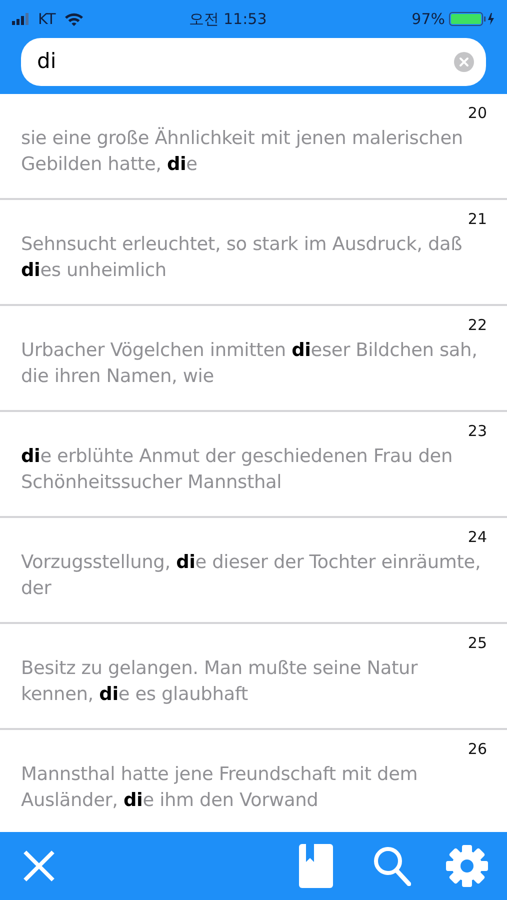  Describe the element at coordinates (242, 258) in the screenshot. I see `result-text: Sehnsucht erleuchtet, so stark im Ausdruck, daß dies unheimlich` at that location.